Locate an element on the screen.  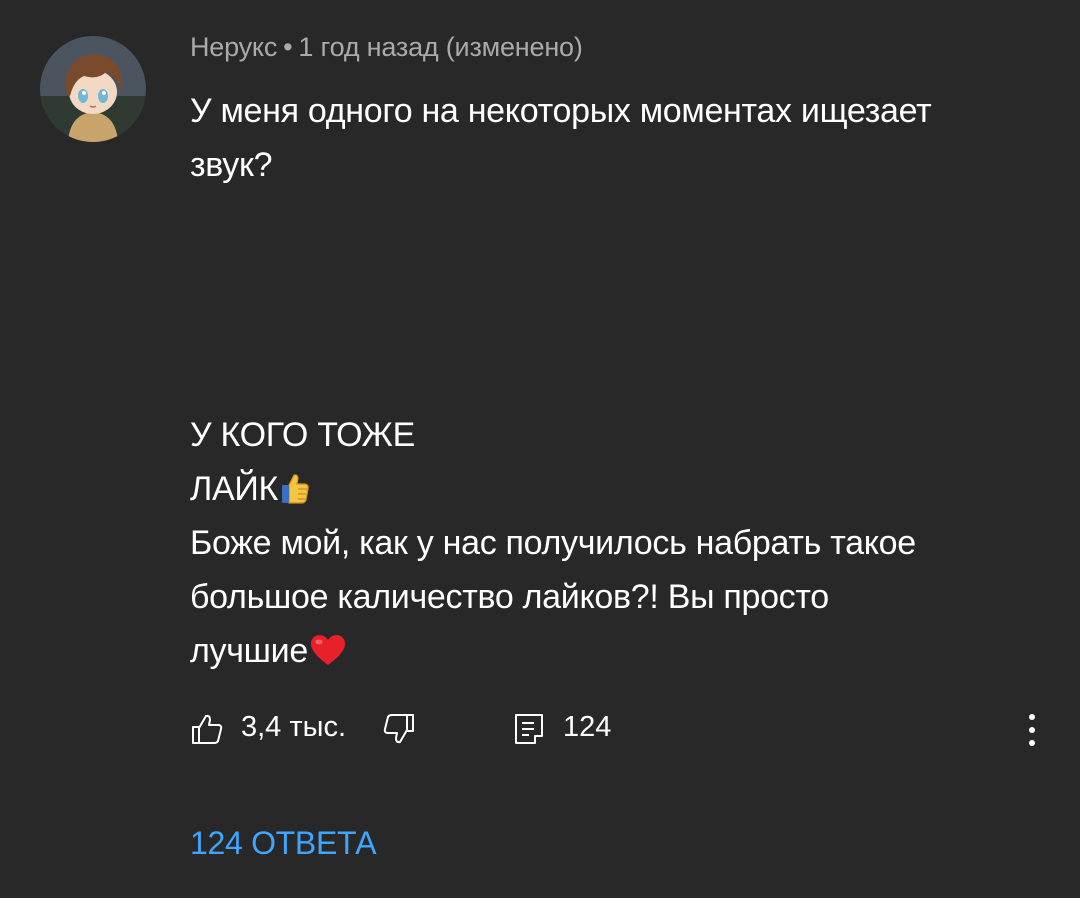
comment-actions: 3,4 тыс. 124 is located at coordinates (540, 730).